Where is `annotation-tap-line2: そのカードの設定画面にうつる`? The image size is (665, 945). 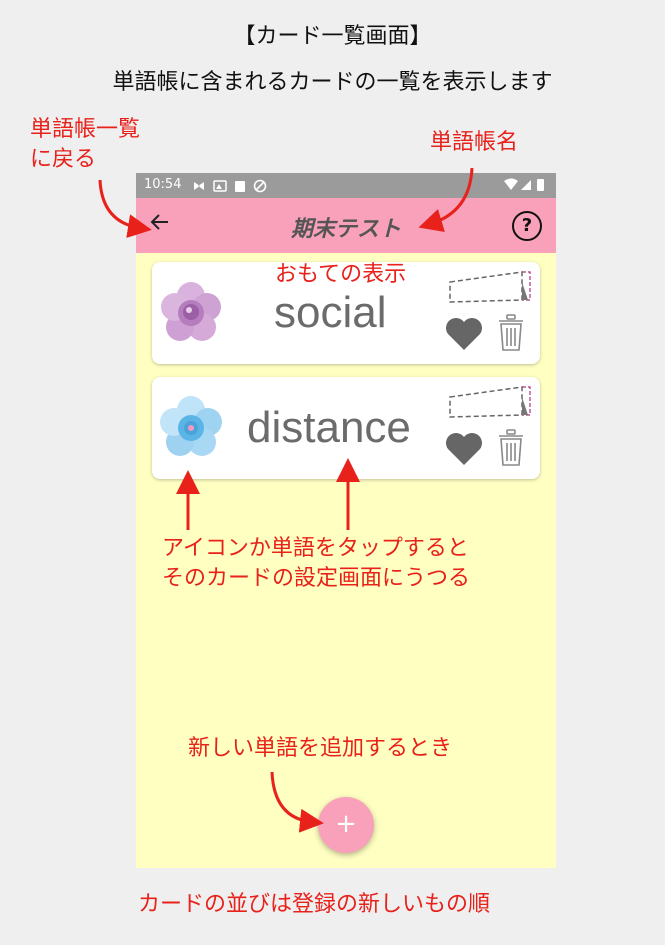
annotation-tap-line2: そのカードの設定画面にうつる is located at coordinates (316, 578).